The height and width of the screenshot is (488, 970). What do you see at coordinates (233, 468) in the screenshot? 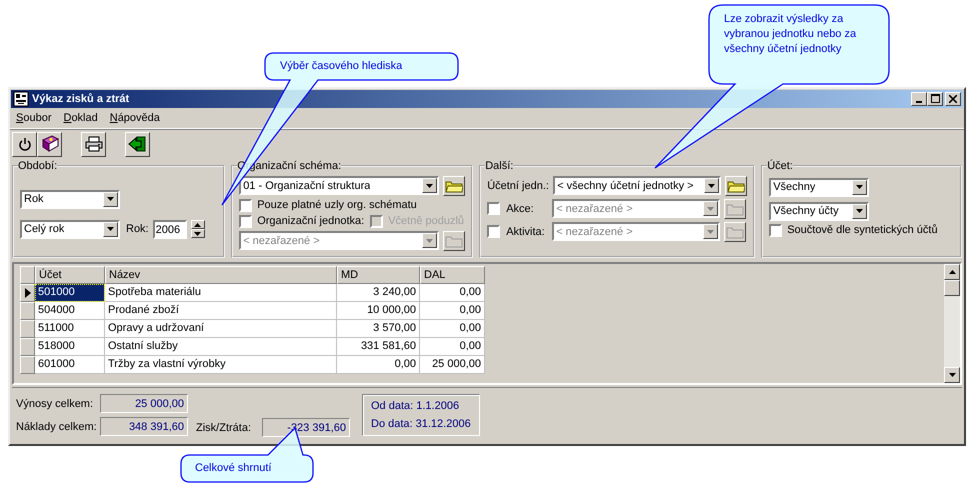
I see `callout-text: Celkové shrnutí` at bounding box center [233, 468].